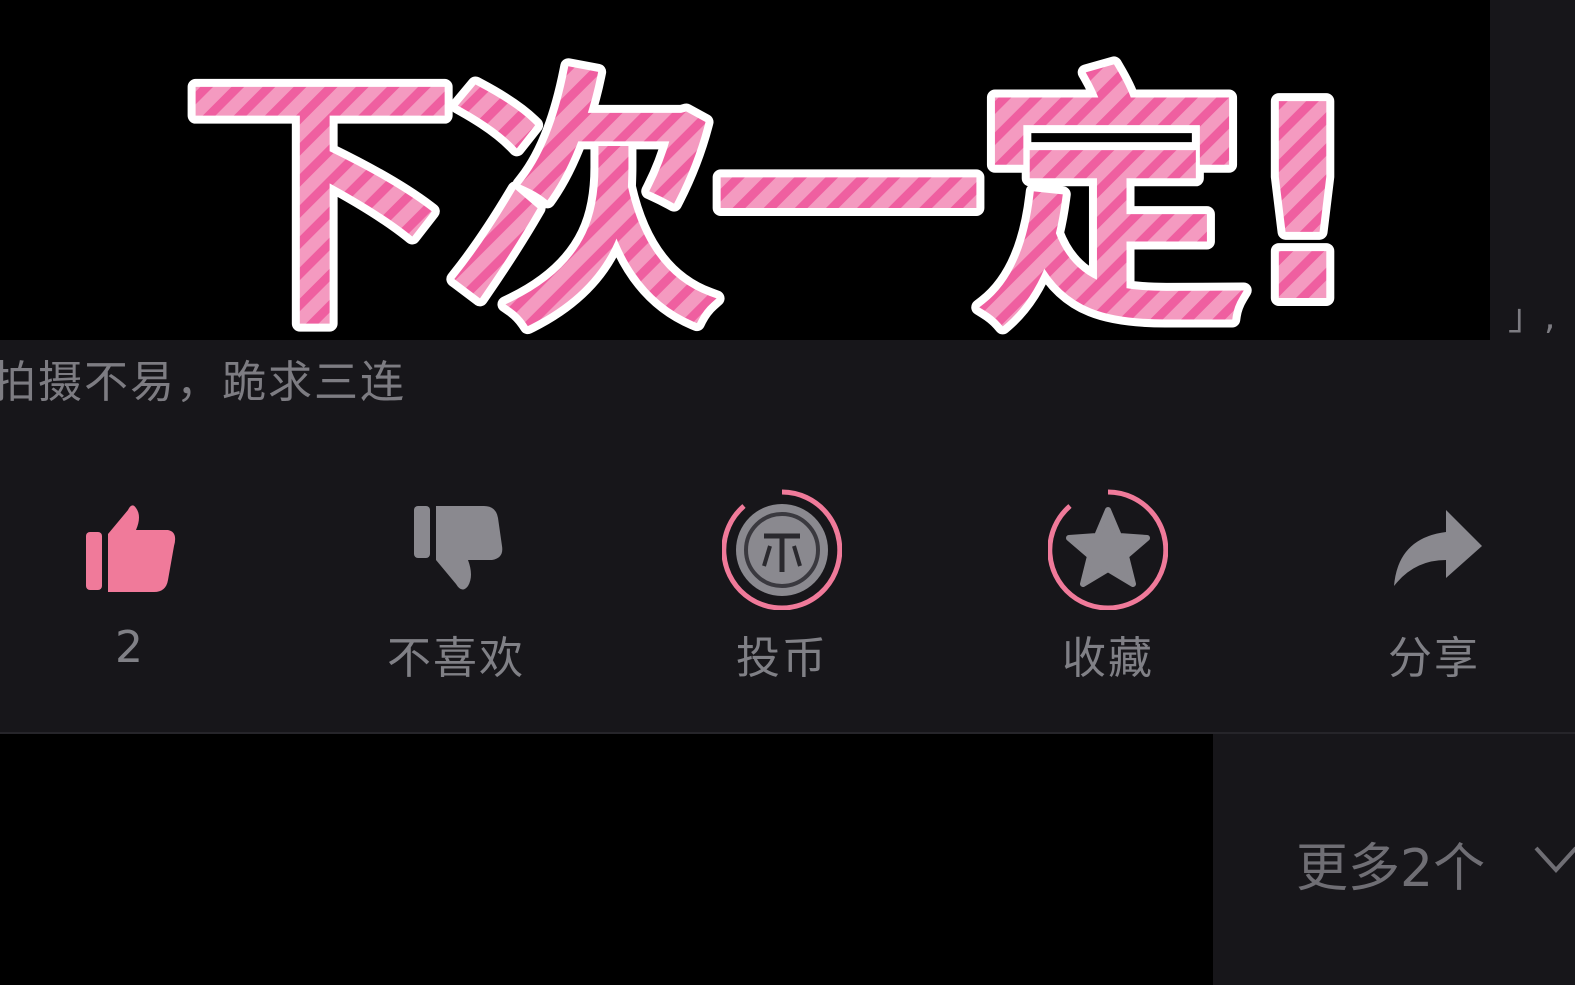 This screenshot has height=985, width=1575. I want to click on star-icon, so click(1108, 545).